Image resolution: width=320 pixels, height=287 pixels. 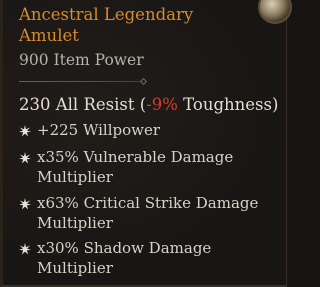 I want to click on affix-text: x63% Critical Strike Damage Multiplier, so click(x=148, y=213).